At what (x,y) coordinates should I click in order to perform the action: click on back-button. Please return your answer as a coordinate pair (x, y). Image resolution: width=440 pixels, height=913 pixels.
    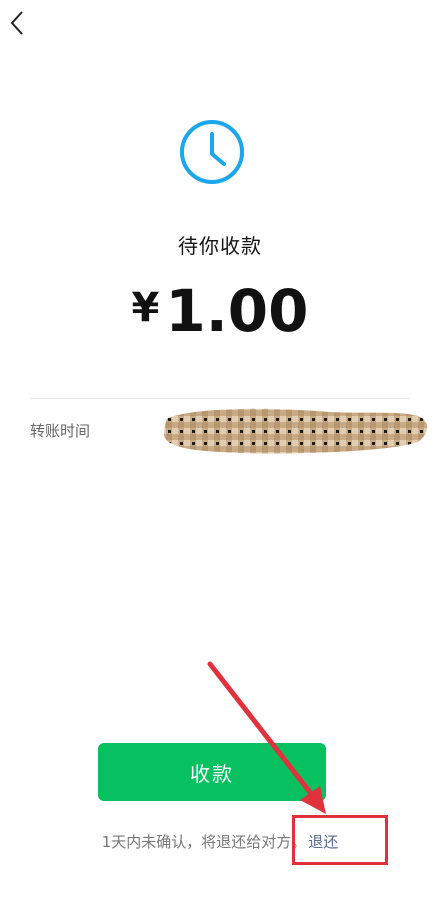
    Looking at the image, I should click on (17, 23).